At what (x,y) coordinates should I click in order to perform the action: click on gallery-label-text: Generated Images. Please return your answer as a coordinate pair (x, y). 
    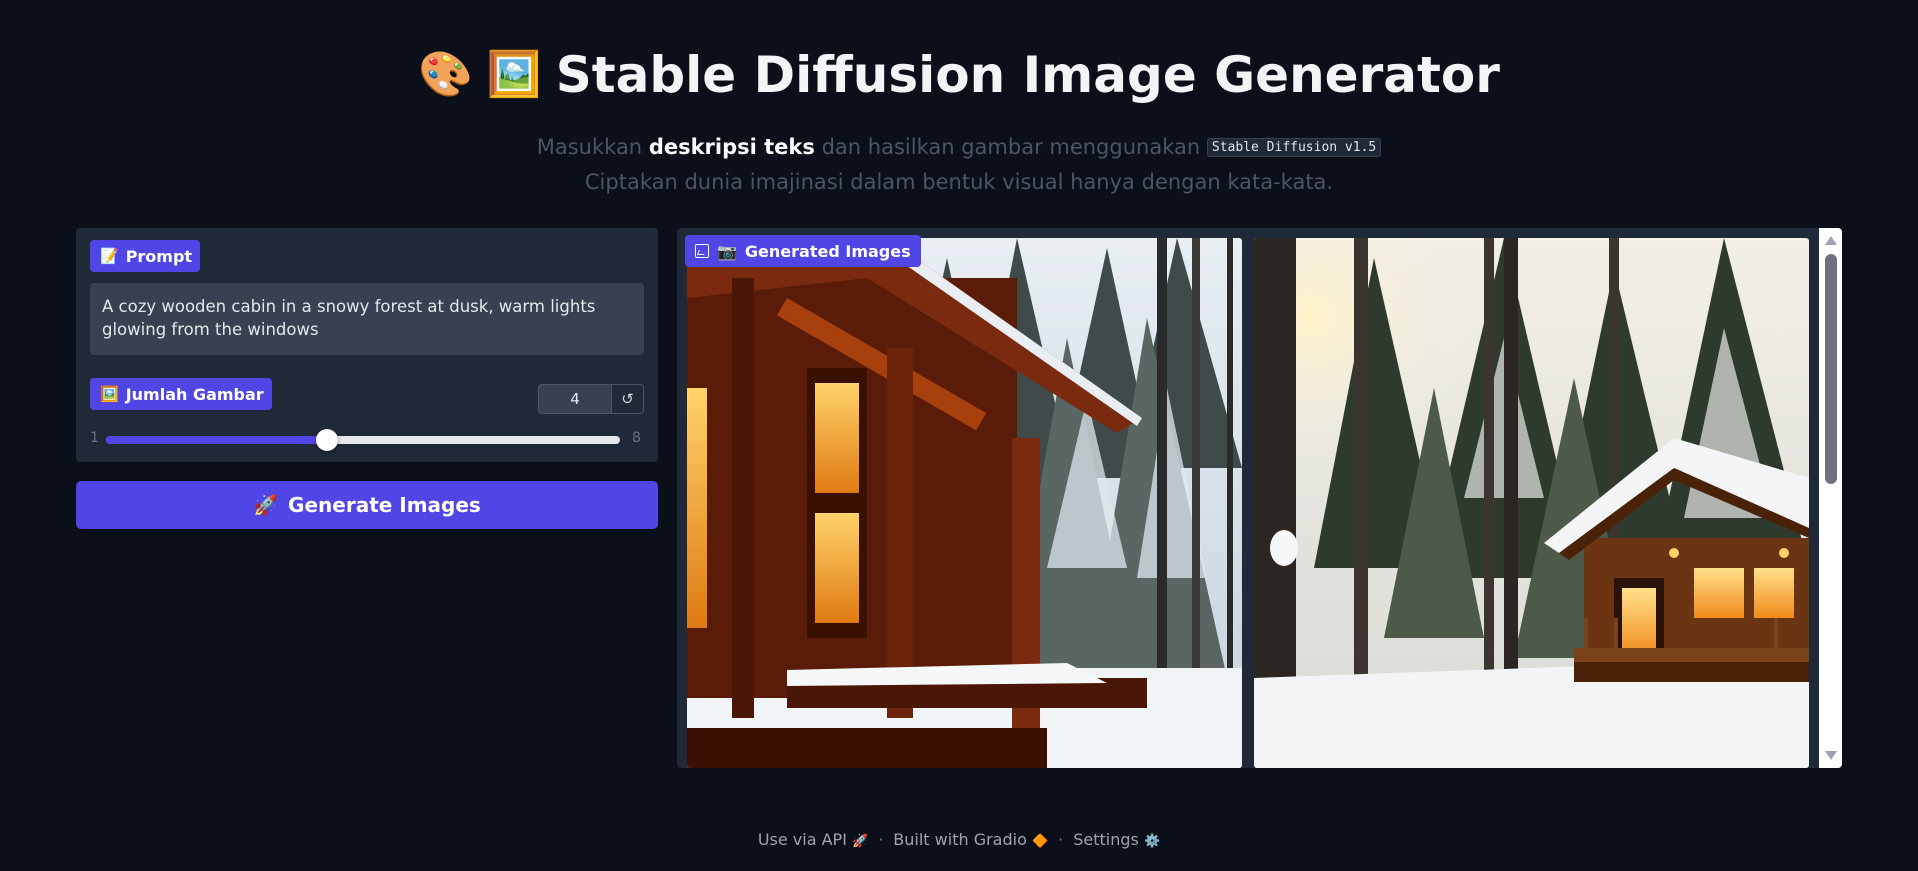
    Looking at the image, I should click on (827, 251).